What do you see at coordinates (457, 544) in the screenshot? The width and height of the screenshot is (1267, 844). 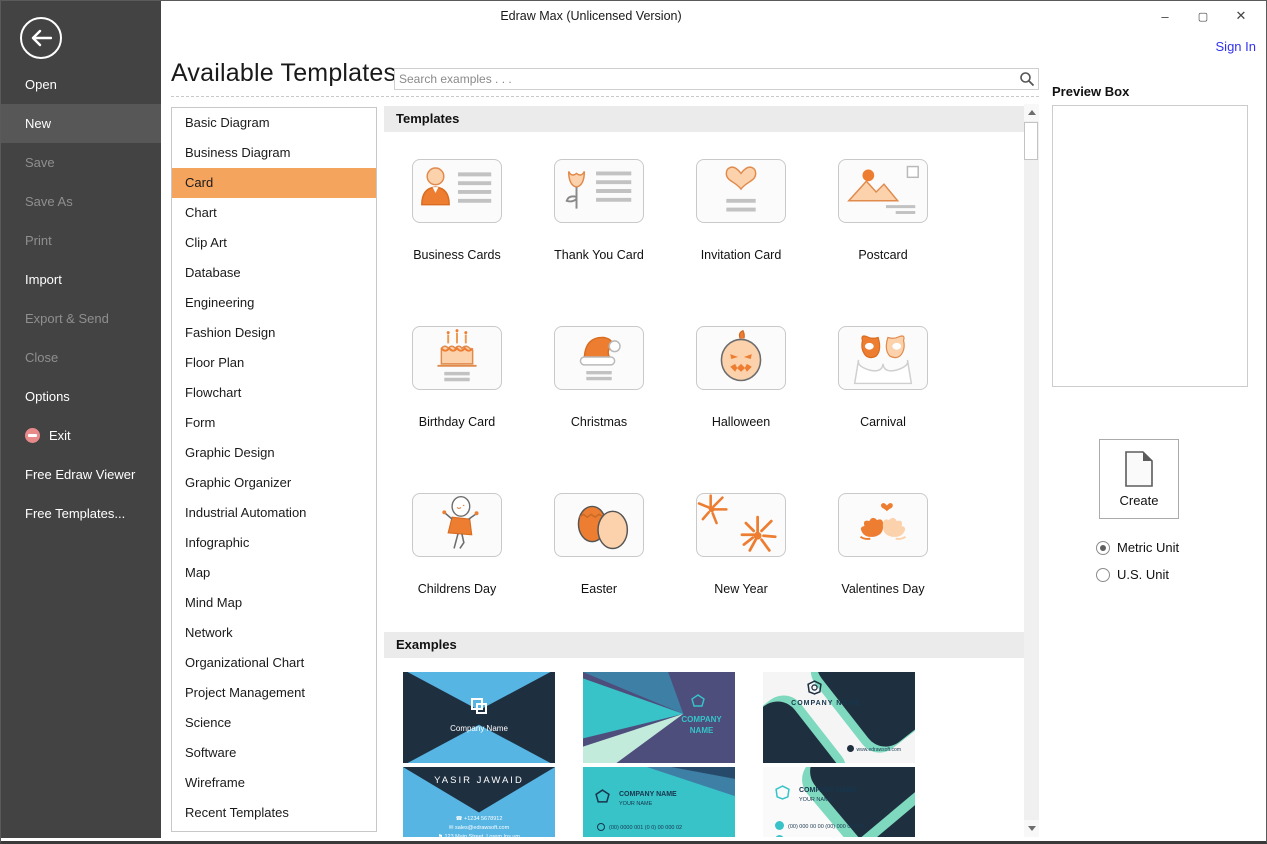 I see `template-childrens-day: Childrens Day` at bounding box center [457, 544].